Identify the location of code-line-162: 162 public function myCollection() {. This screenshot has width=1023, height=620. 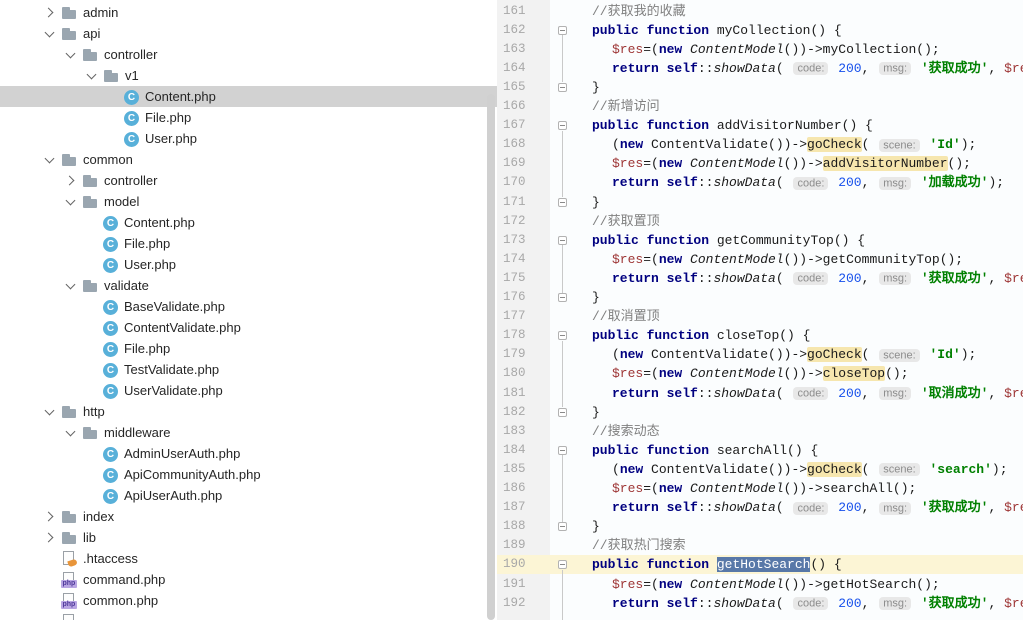
(760, 30).